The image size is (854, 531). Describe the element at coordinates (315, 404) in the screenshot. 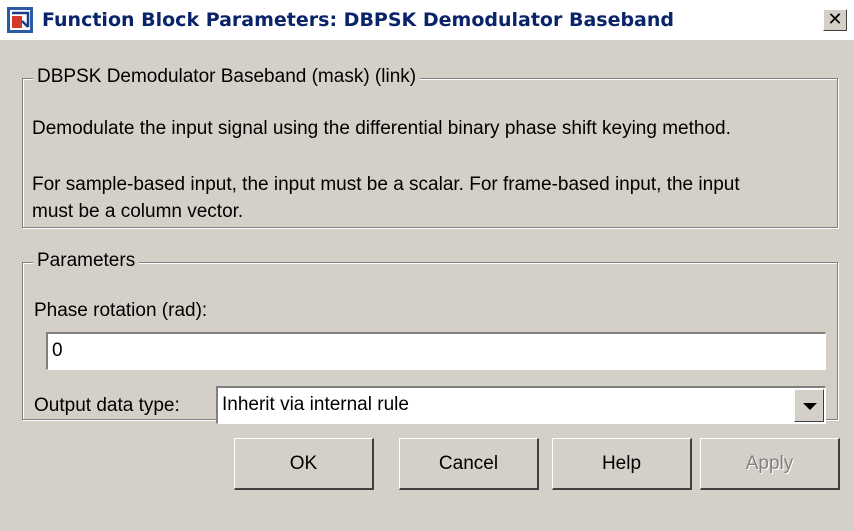

I see `output-data-type-value: Inherit via internal rule` at that location.